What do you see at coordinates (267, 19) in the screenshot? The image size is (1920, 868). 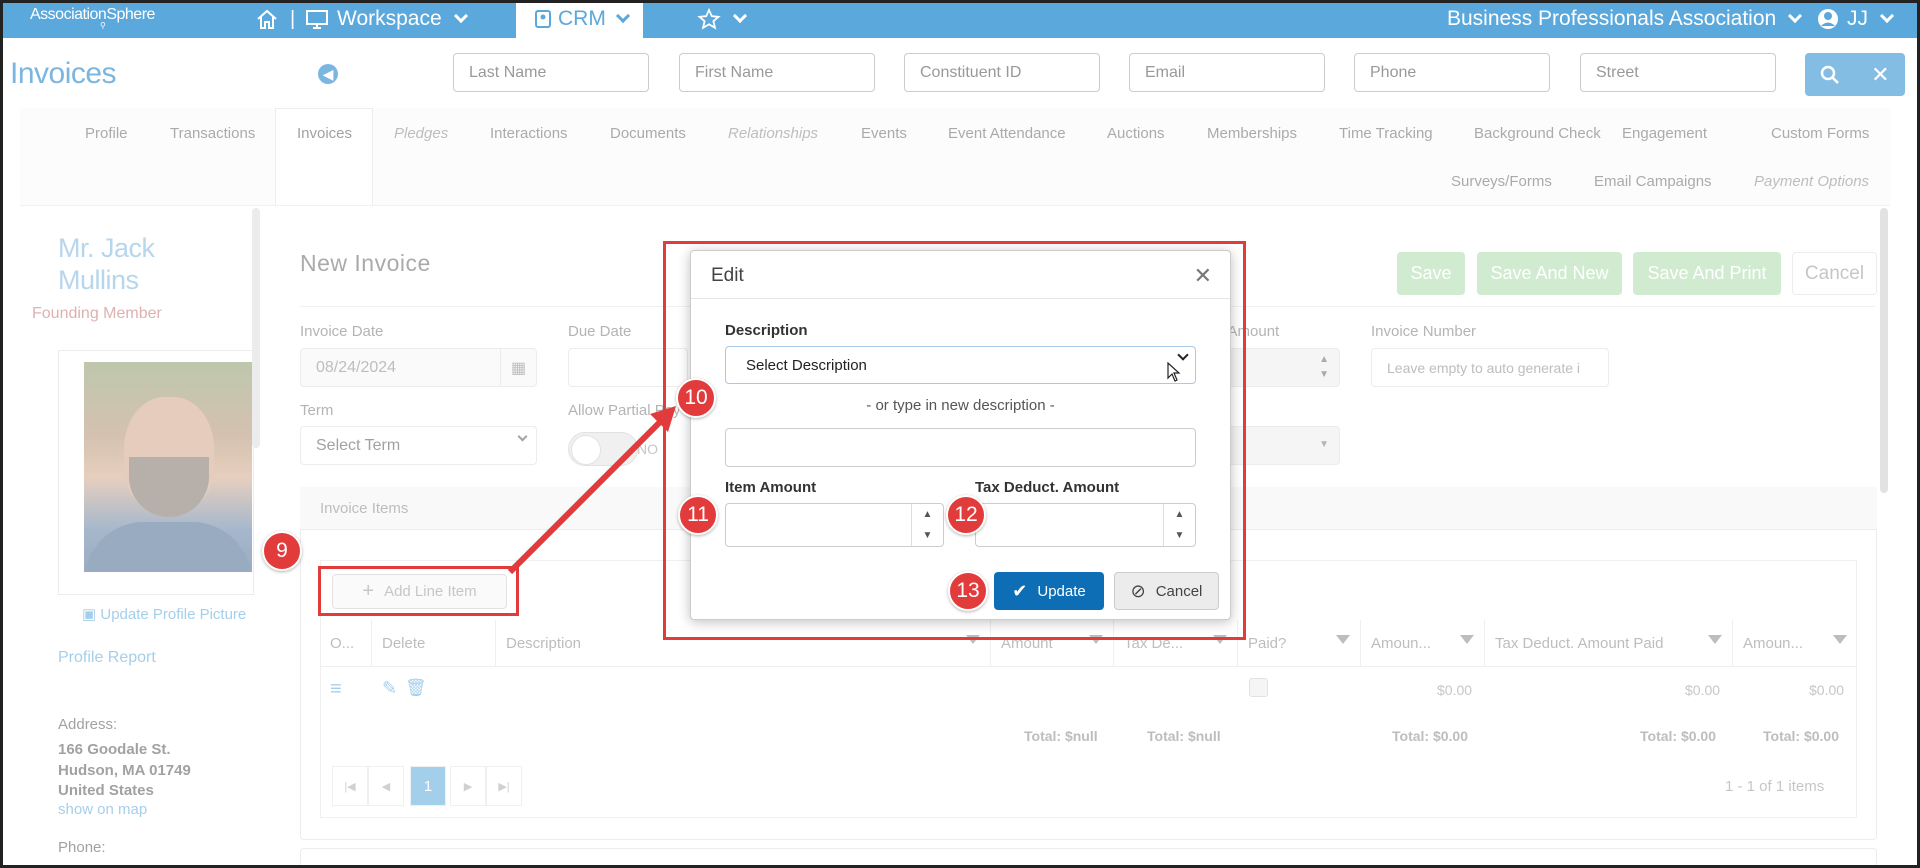 I see `home-icon` at bounding box center [267, 19].